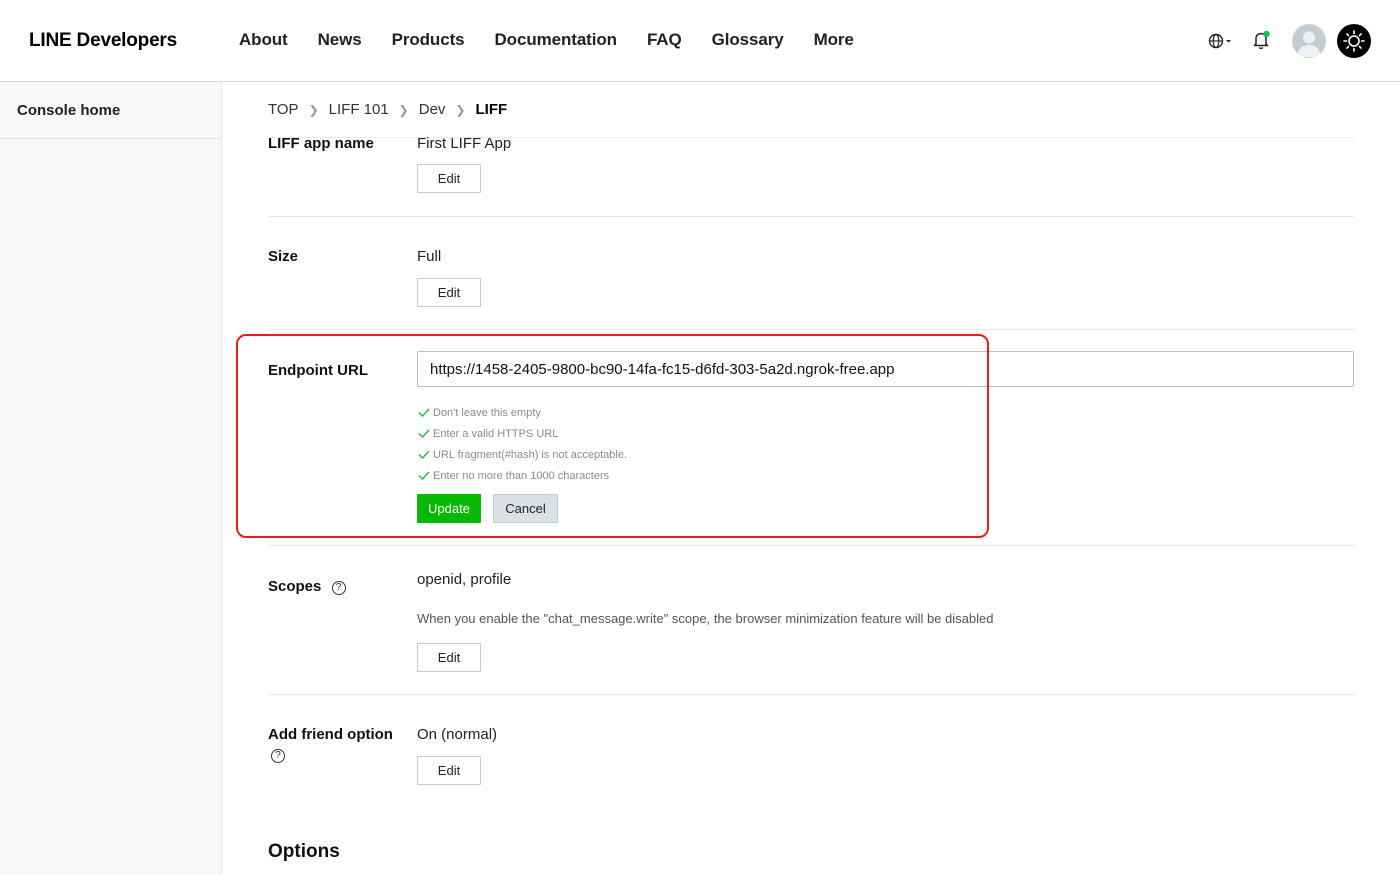 Image resolution: width=1400 pixels, height=875 pixels. What do you see at coordinates (449, 292) in the screenshot?
I see `edit-size-button: Edit` at bounding box center [449, 292].